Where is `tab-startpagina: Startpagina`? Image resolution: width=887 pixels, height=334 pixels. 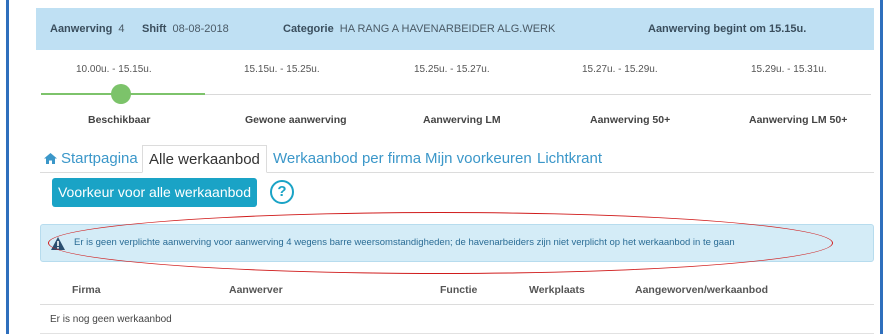 tab-startpagina: Startpagina is located at coordinates (91, 159).